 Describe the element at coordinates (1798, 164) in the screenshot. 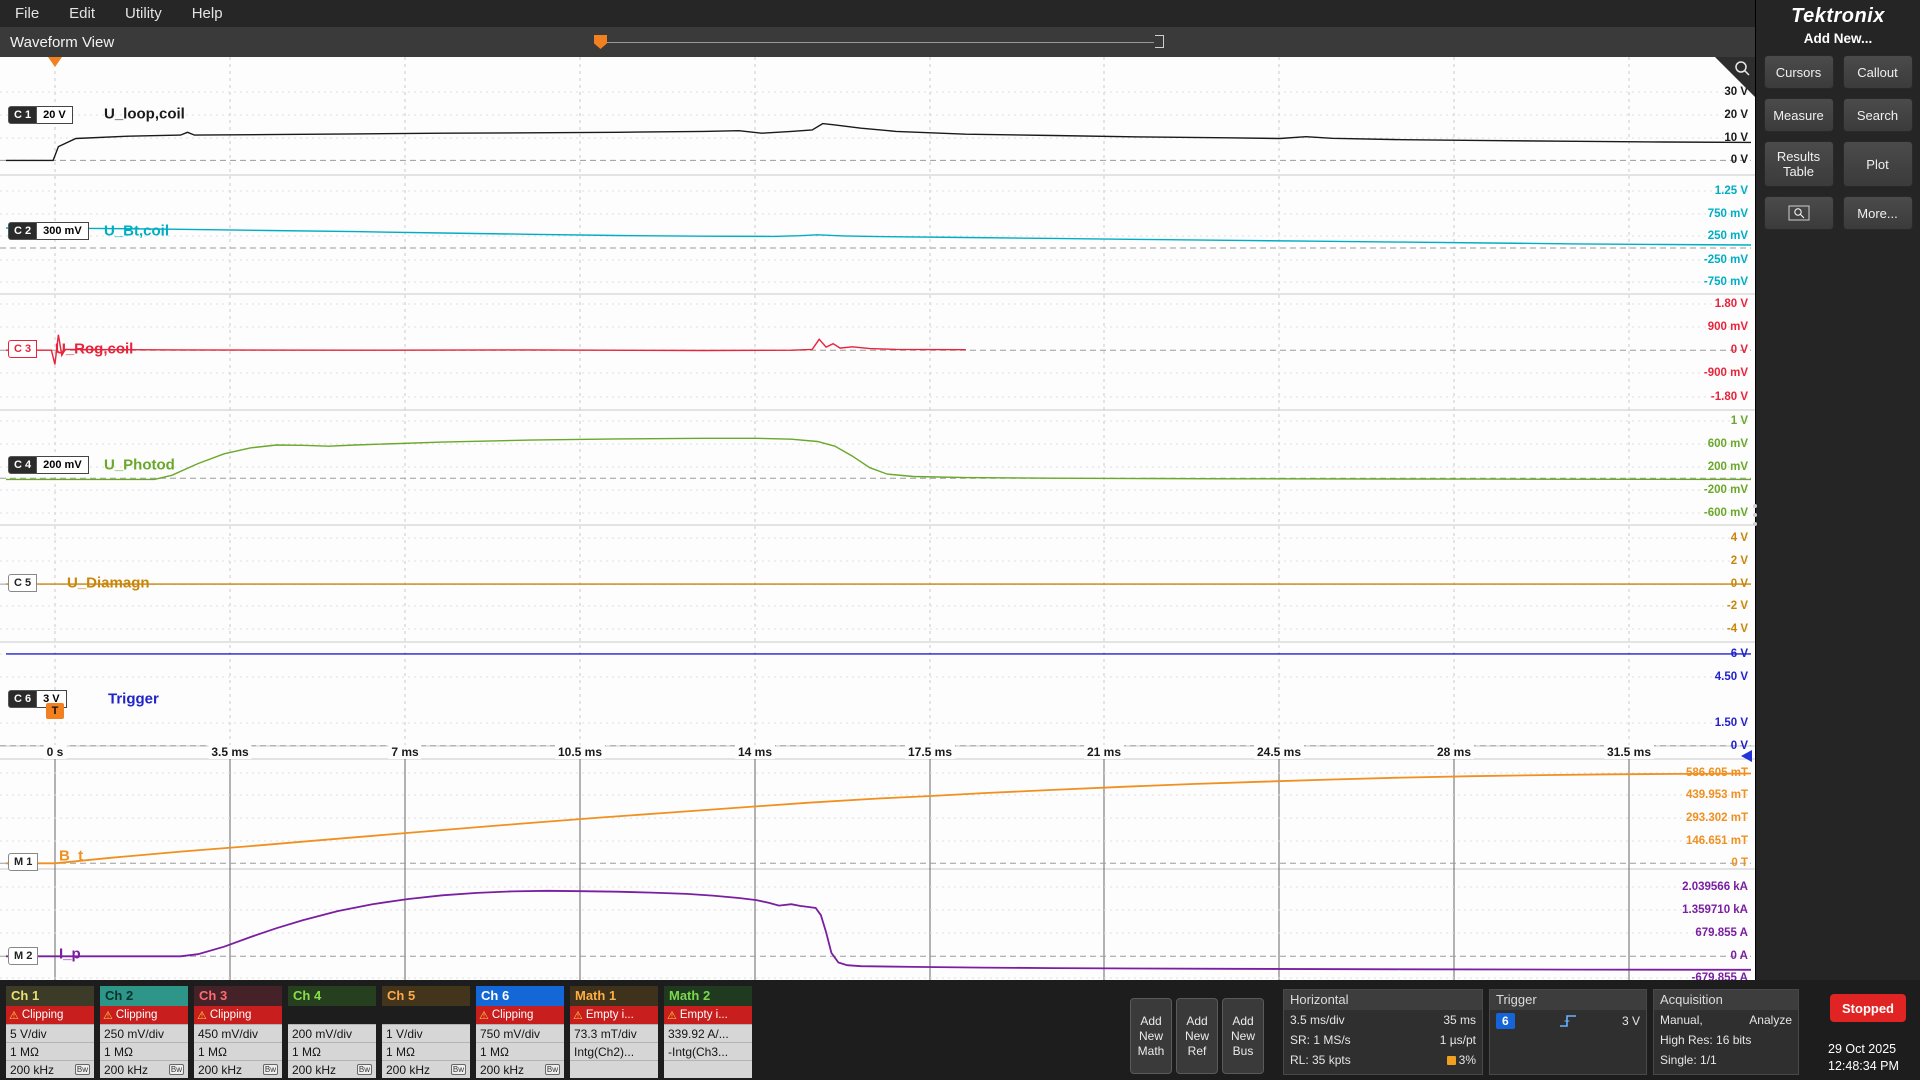

I see `results-table-button: Results Table` at that location.